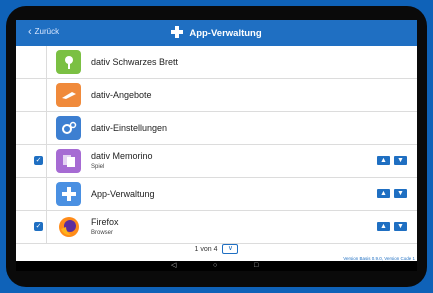  I want to click on pager: 1 von 4 ∨, so click(216, 249).